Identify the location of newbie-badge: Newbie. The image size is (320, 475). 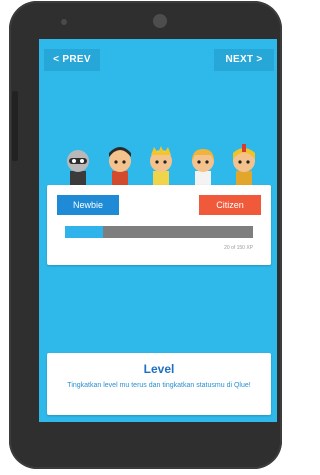
(88, 205).